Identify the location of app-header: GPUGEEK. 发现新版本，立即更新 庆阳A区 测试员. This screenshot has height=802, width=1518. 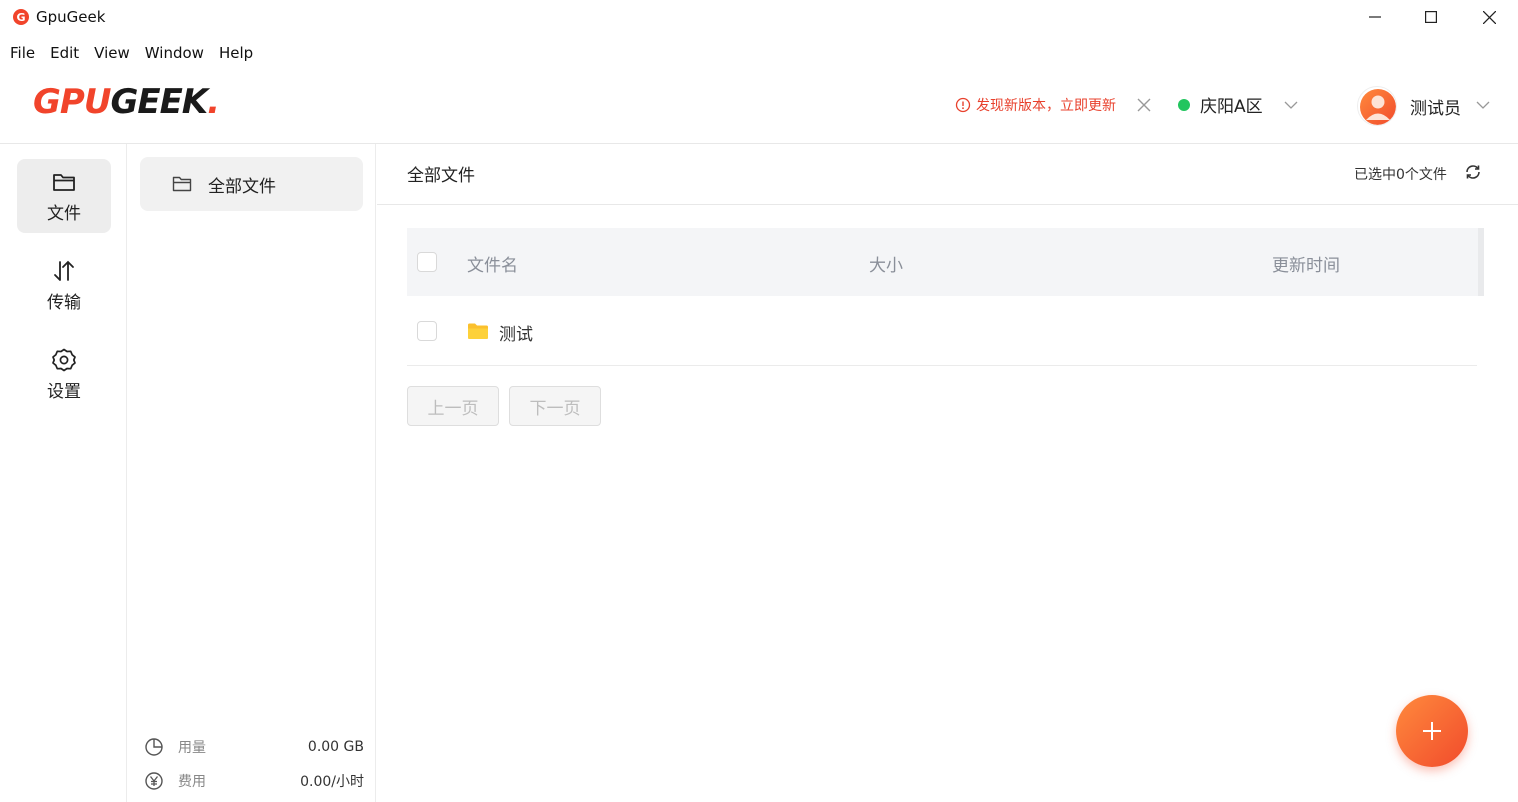
(759, 107).